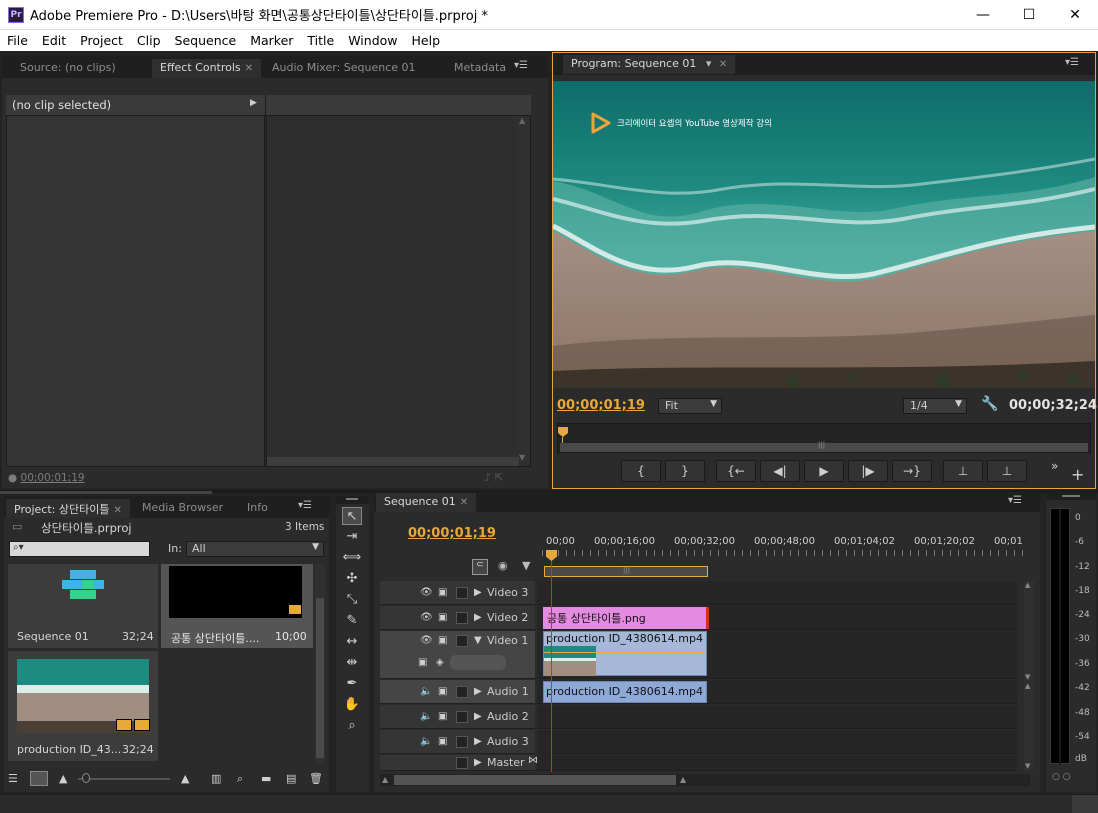 This screenshot has width=1098, height=813. What do you see at coordinates (523, 289) in the screenshot?
I see `scrollbar: ▲ ▼` at bounding box center [523, 289].